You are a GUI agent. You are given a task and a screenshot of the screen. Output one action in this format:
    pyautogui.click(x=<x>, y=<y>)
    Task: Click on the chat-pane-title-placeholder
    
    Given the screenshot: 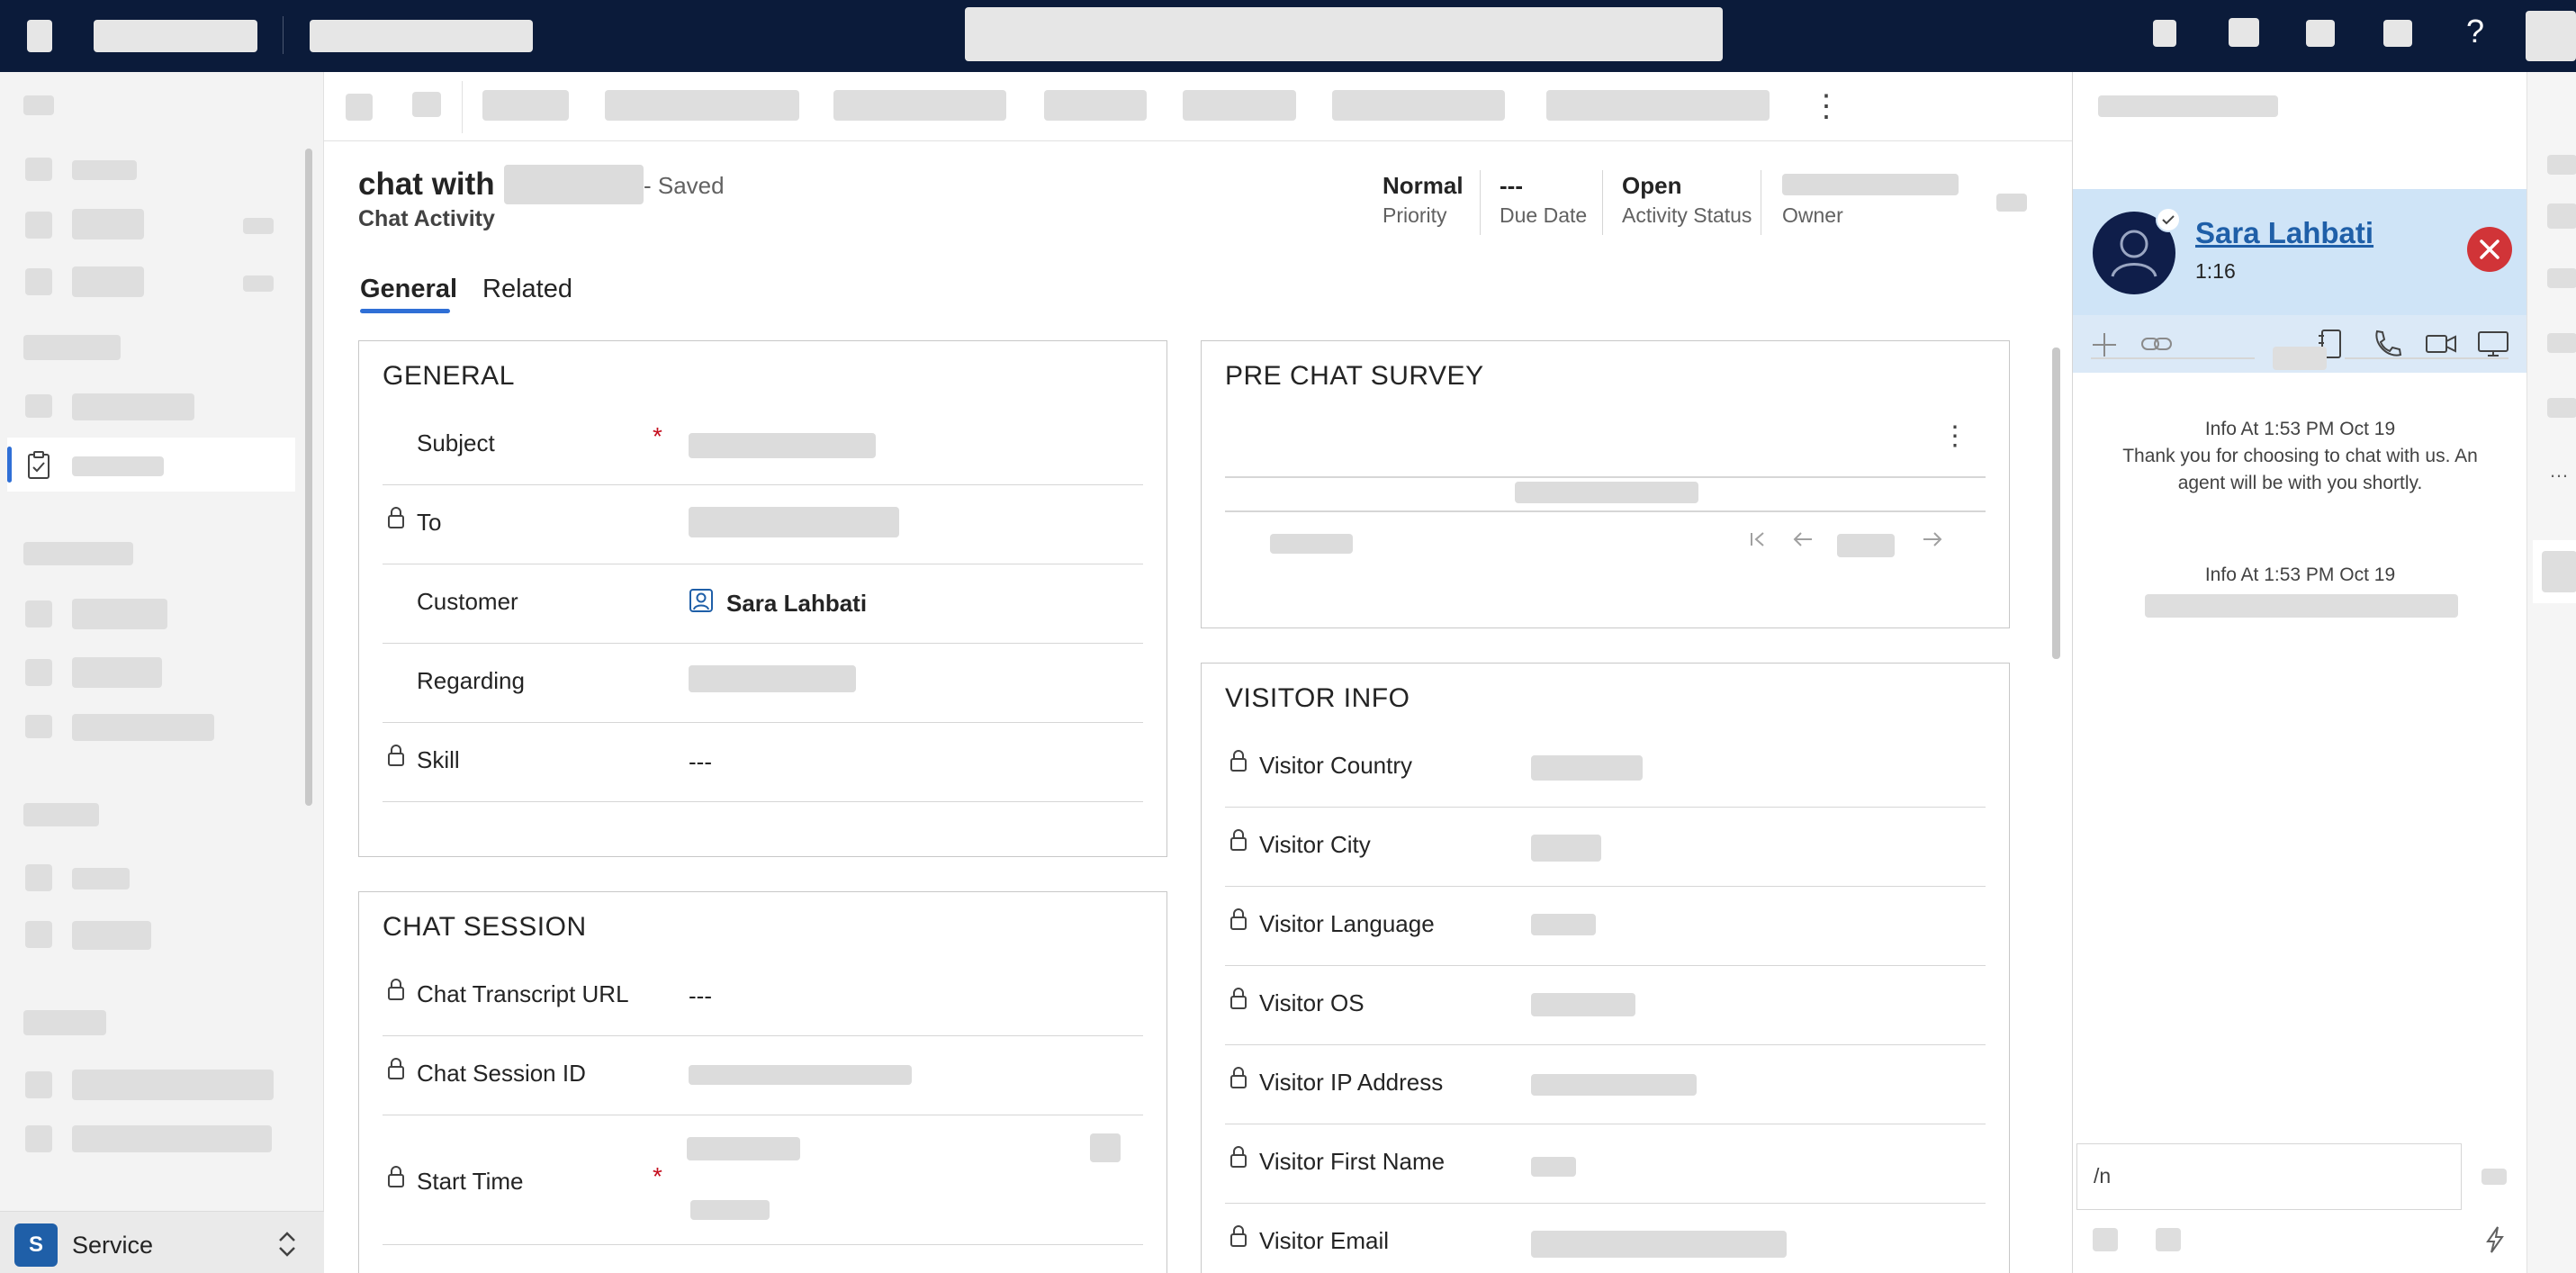 What is the action you would take?
    pyautogui.click(x=2188, y=106)
    